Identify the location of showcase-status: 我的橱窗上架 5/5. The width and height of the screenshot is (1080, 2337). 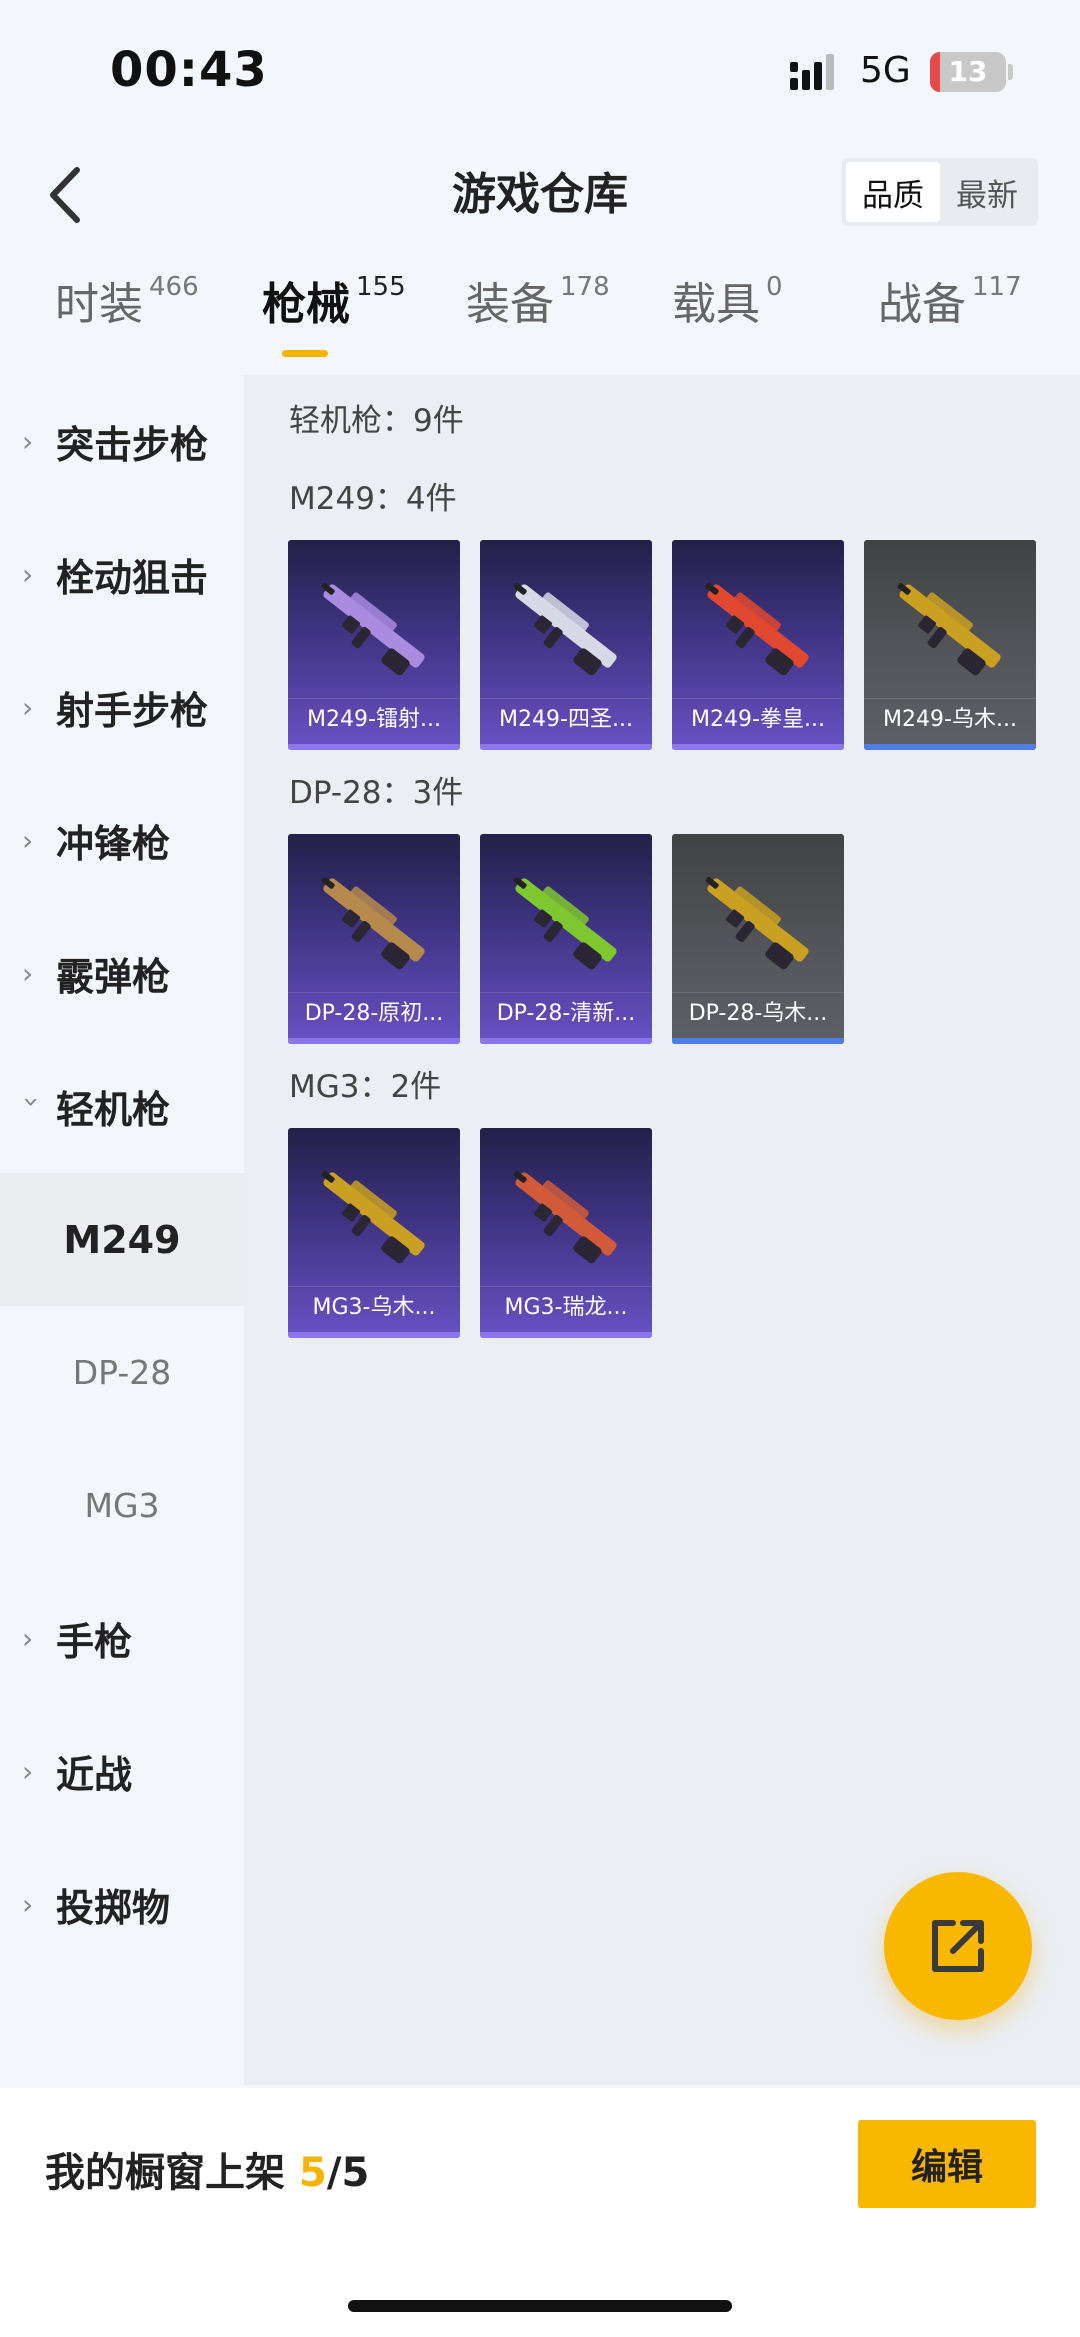
(207, 2169).